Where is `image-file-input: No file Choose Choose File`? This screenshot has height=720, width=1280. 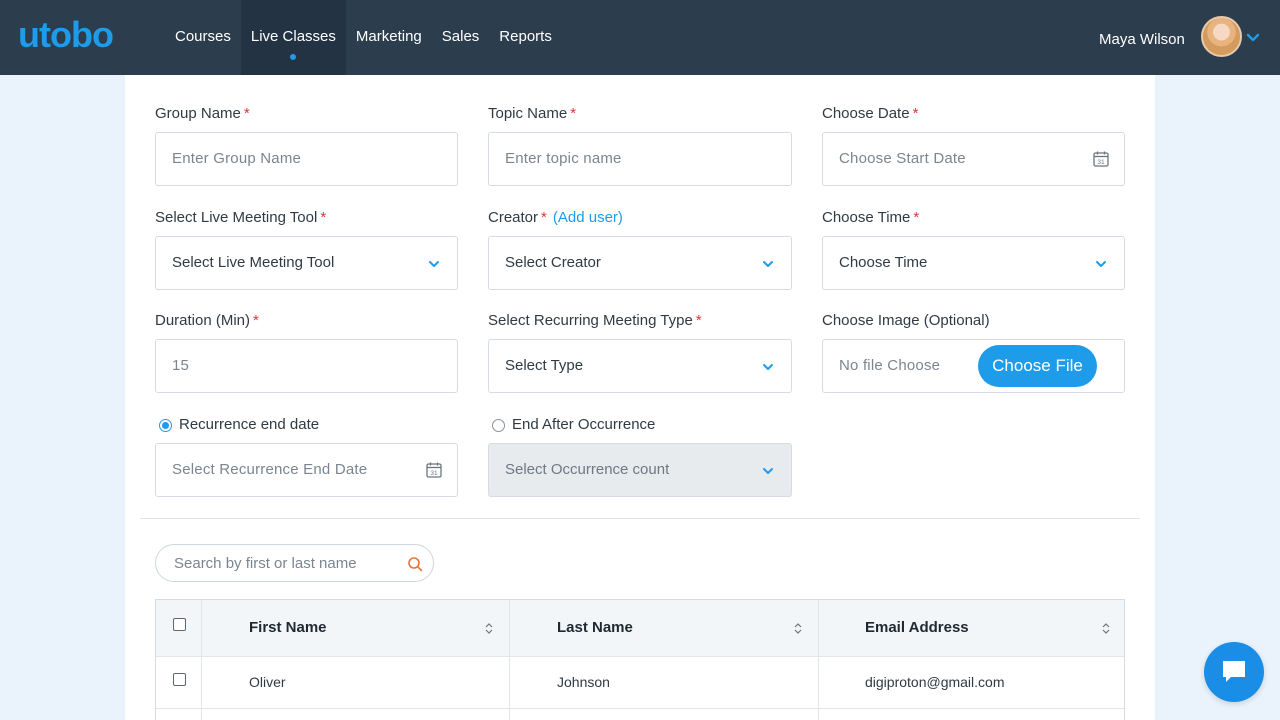
image-file-input: No file Choose Choose File is located at coordinates (973, 366).